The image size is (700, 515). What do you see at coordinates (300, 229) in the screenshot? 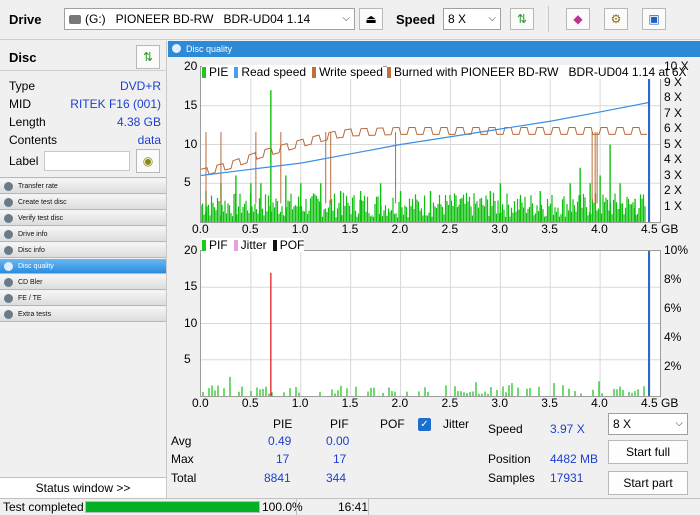
I see `x-tick: 1.0` at bounding box center [300, 229].